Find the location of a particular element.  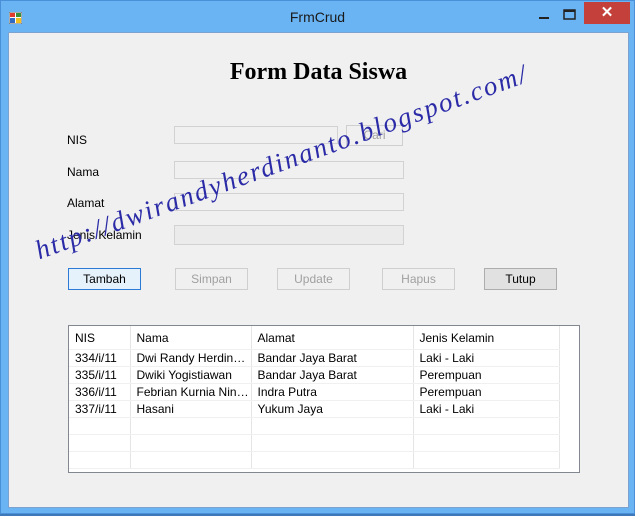

tutup-button: Tutup is located at coordinates (520, 279).